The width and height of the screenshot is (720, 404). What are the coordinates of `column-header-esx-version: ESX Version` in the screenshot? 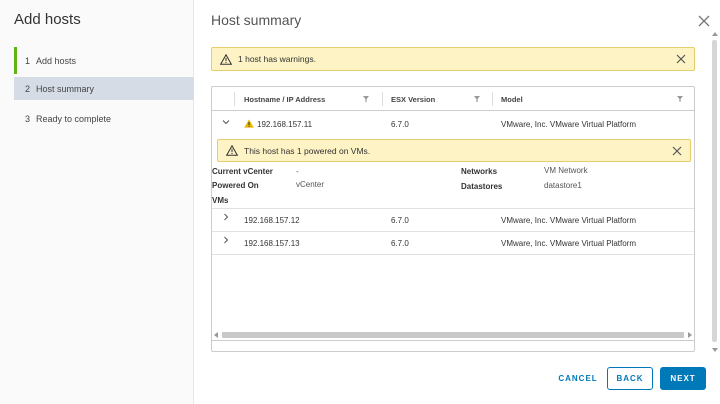 It's located at (413, 99).